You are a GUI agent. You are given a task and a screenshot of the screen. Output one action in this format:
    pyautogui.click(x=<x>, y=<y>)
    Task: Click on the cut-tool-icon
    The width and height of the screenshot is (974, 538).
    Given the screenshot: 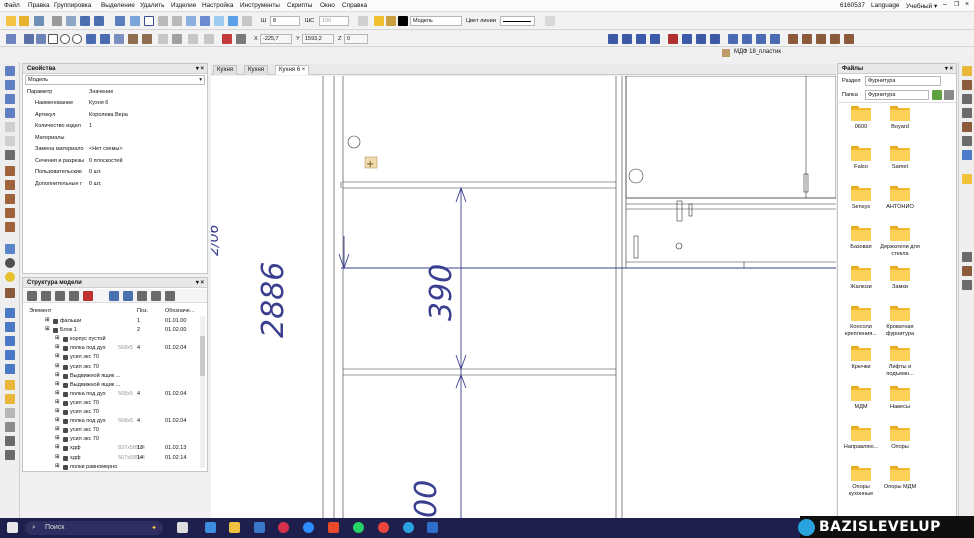 What is the action you would take?
    pyautogui.click(x=209, y=39)
    